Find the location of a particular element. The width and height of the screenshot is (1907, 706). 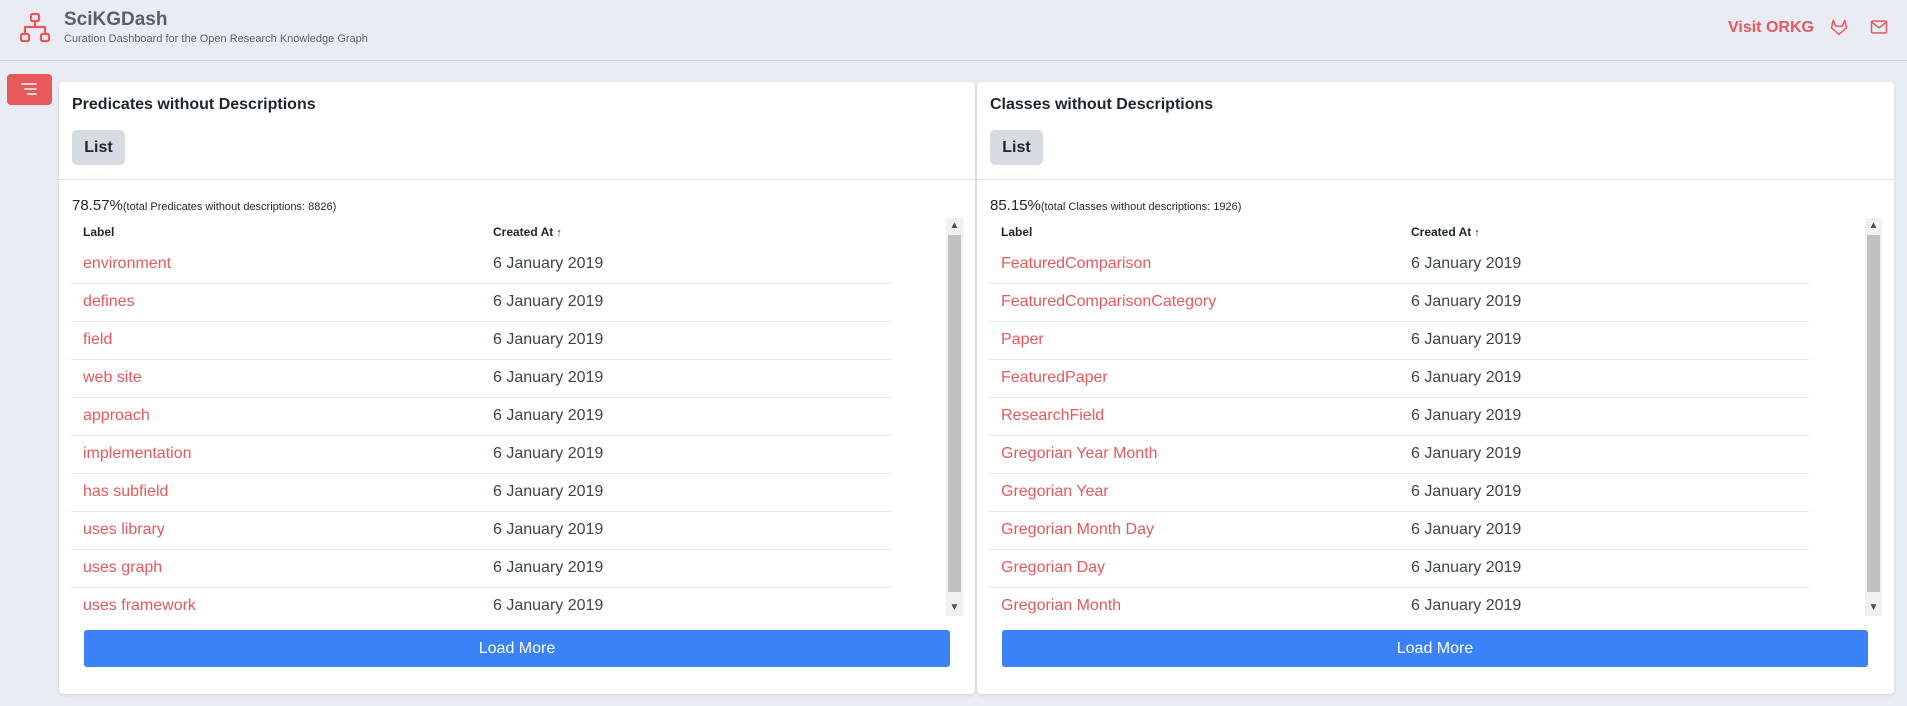

sitemap-icon is located at coordinates (35, 28).